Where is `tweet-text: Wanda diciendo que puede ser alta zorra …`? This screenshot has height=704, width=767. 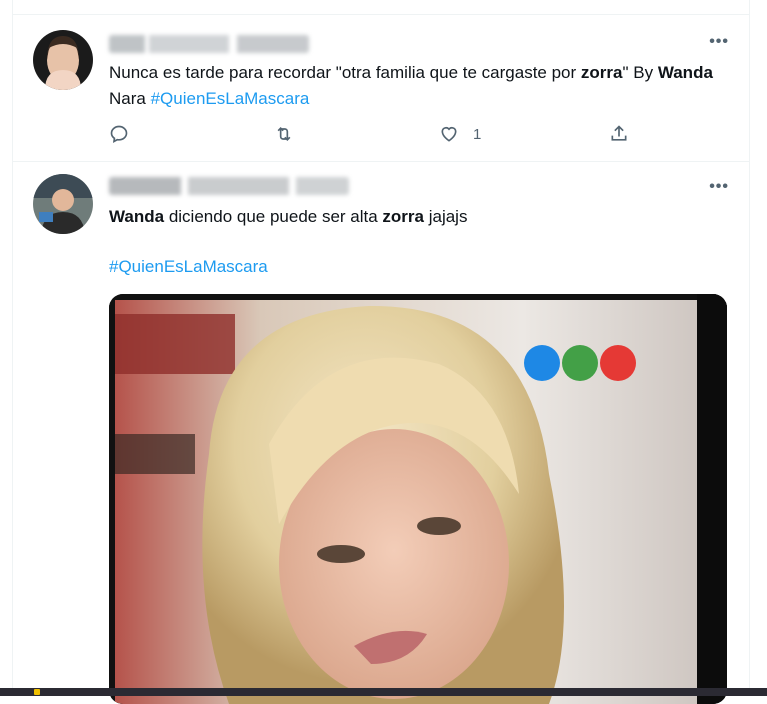 tweet-text: Wanda diciendo que puede ser alta zorra … is located at coordinates (419, 217).